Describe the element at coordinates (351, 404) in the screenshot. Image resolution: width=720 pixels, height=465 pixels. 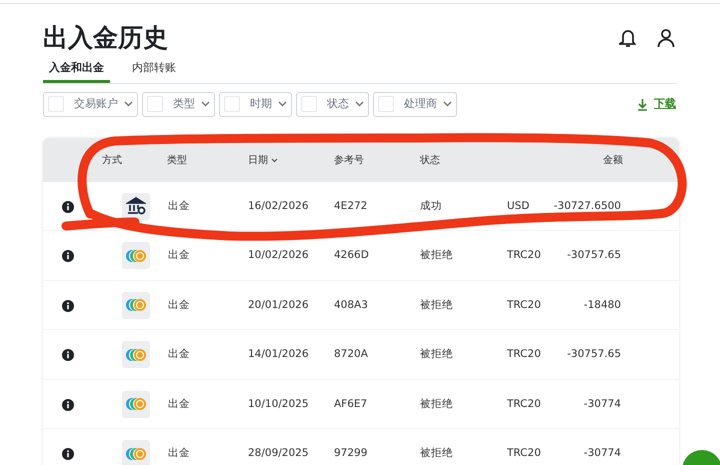
I see `table-cell-text: AF6E7` at that location.